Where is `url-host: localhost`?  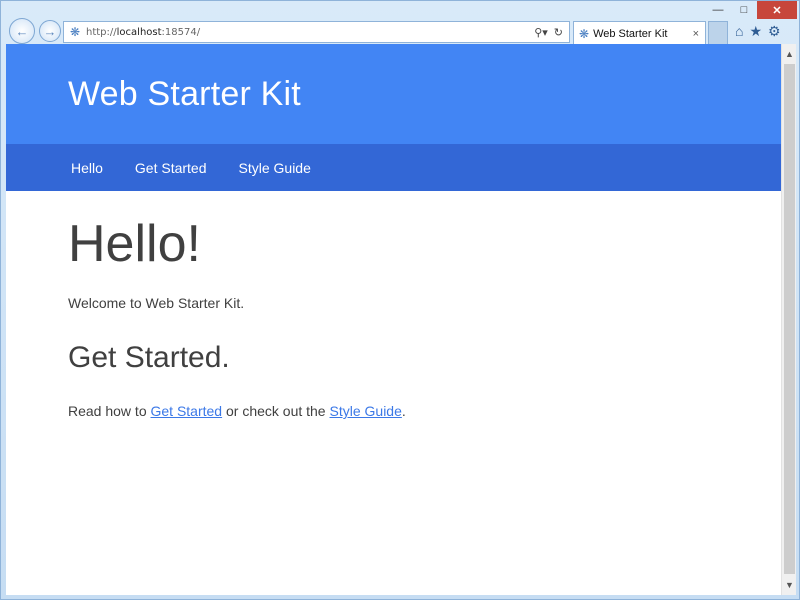 url-host: localhost is located at coordinates (139, 32).